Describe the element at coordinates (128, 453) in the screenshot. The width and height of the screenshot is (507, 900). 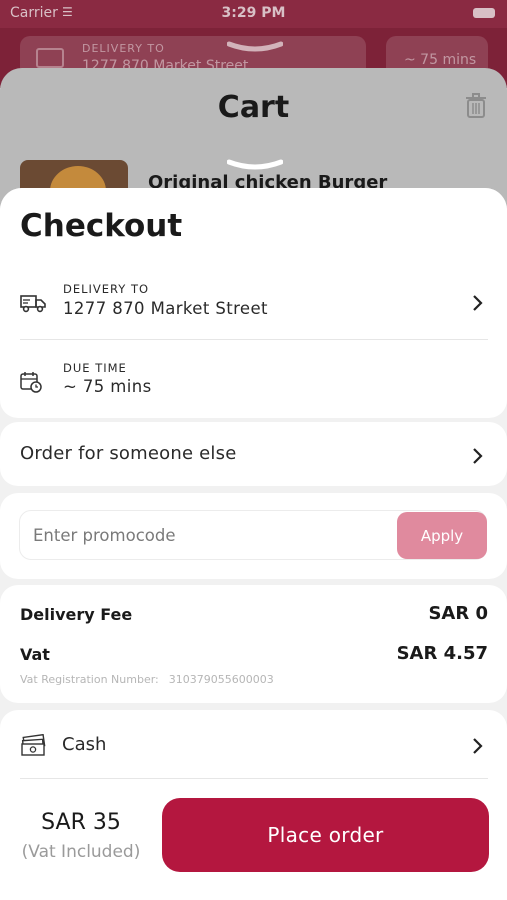
I see `order-for-someone-label: Order for someone else` at that location.